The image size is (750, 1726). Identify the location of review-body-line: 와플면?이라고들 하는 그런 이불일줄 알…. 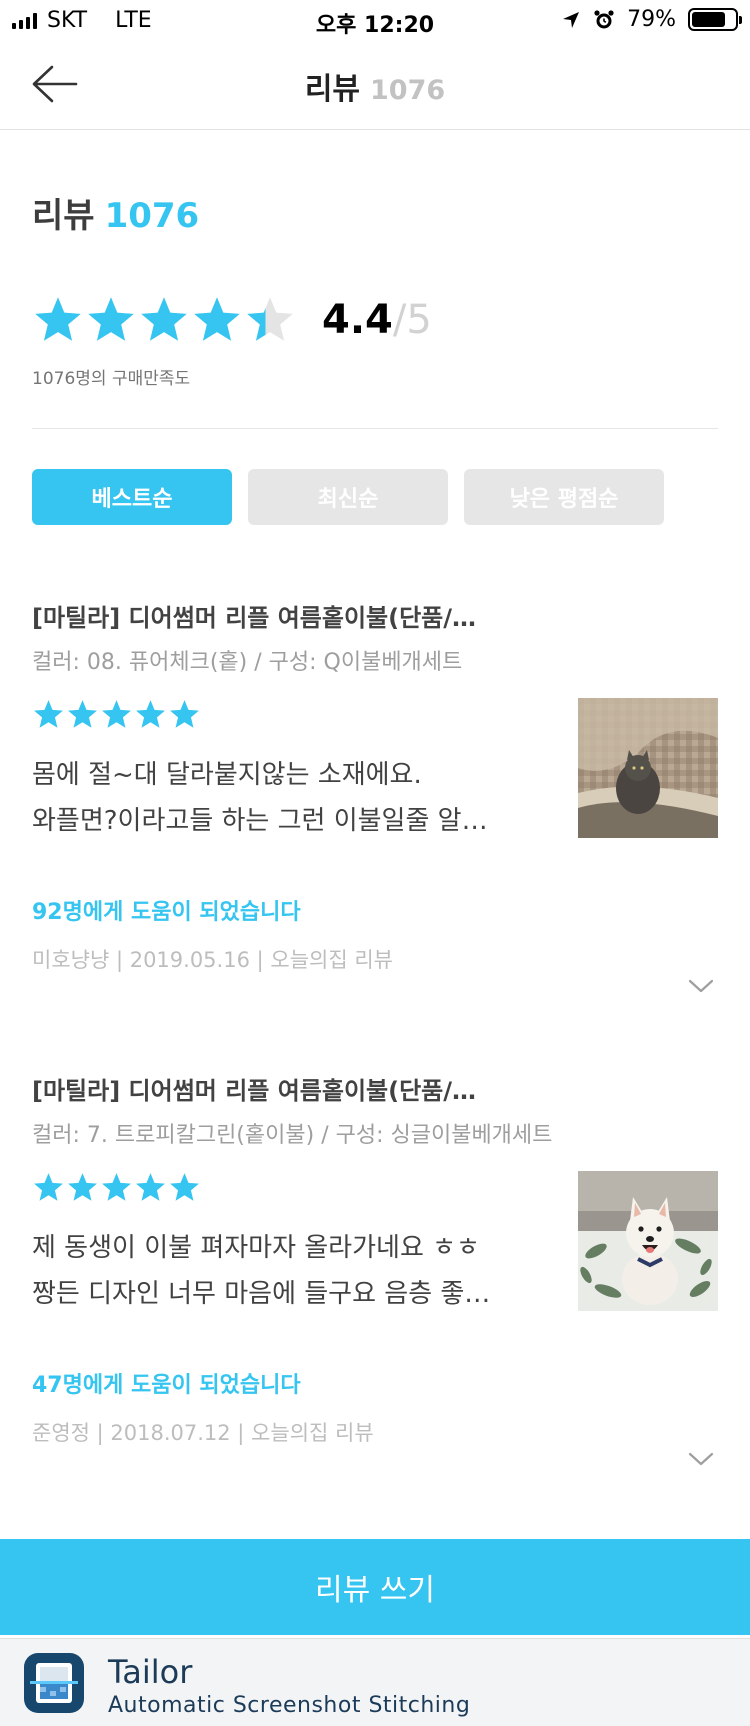
(260, 821).